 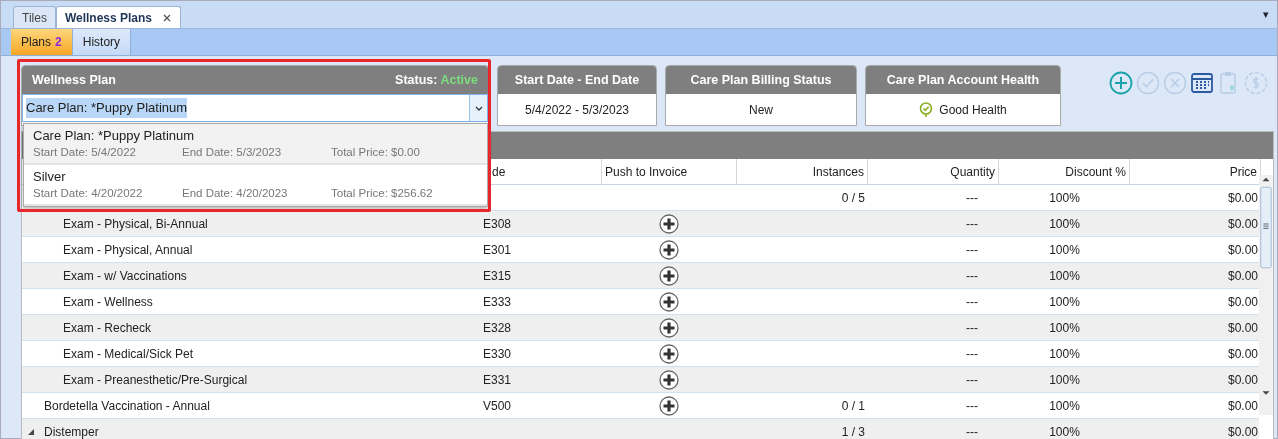 What do you see at coordinates (1243, 171) in the screenshot?
I see `column-header: Price` at bounding box center [1243, 171].